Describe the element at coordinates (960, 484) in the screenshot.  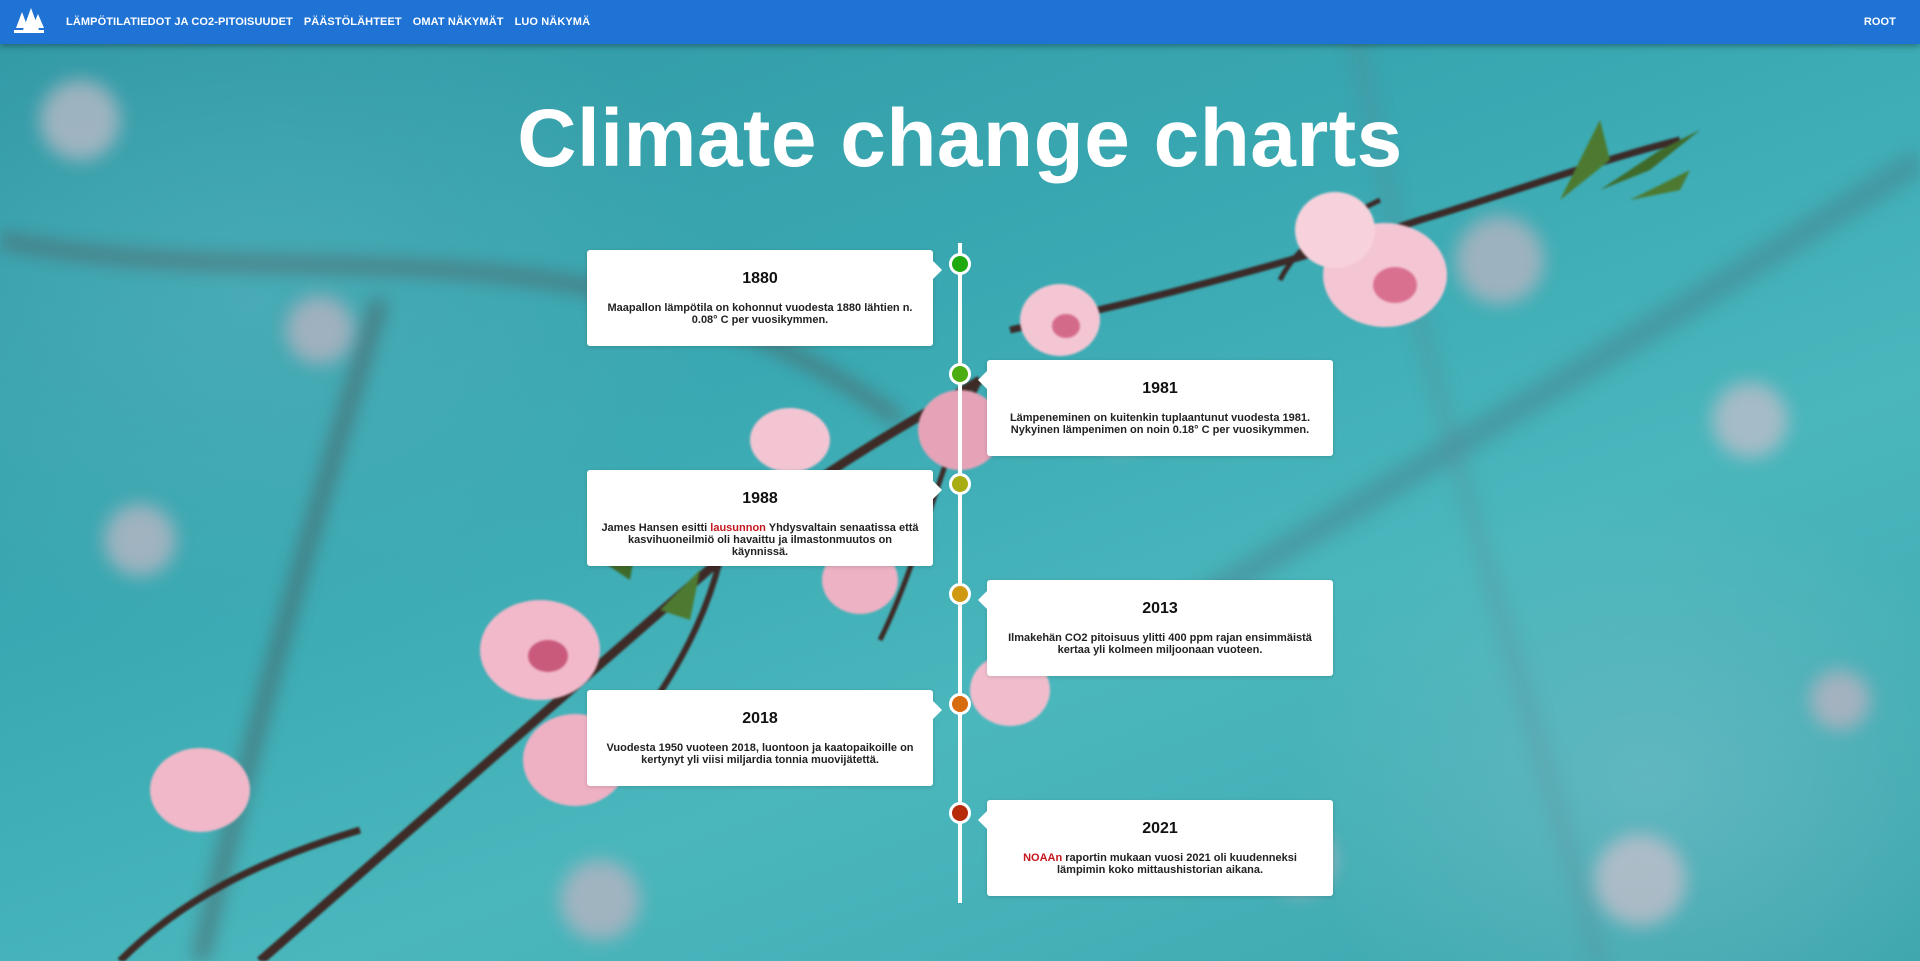
I see `timeline-dot-1988` at that location.